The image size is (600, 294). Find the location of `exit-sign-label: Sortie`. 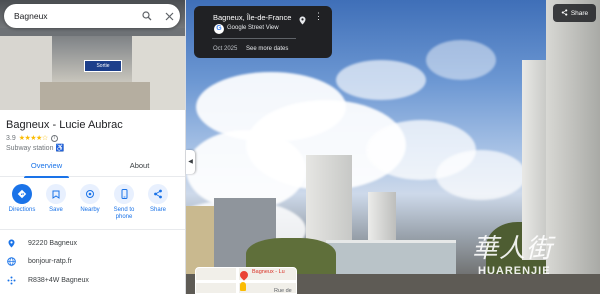

exit-sign-label: Sortie is located at coordinates (103, 66).